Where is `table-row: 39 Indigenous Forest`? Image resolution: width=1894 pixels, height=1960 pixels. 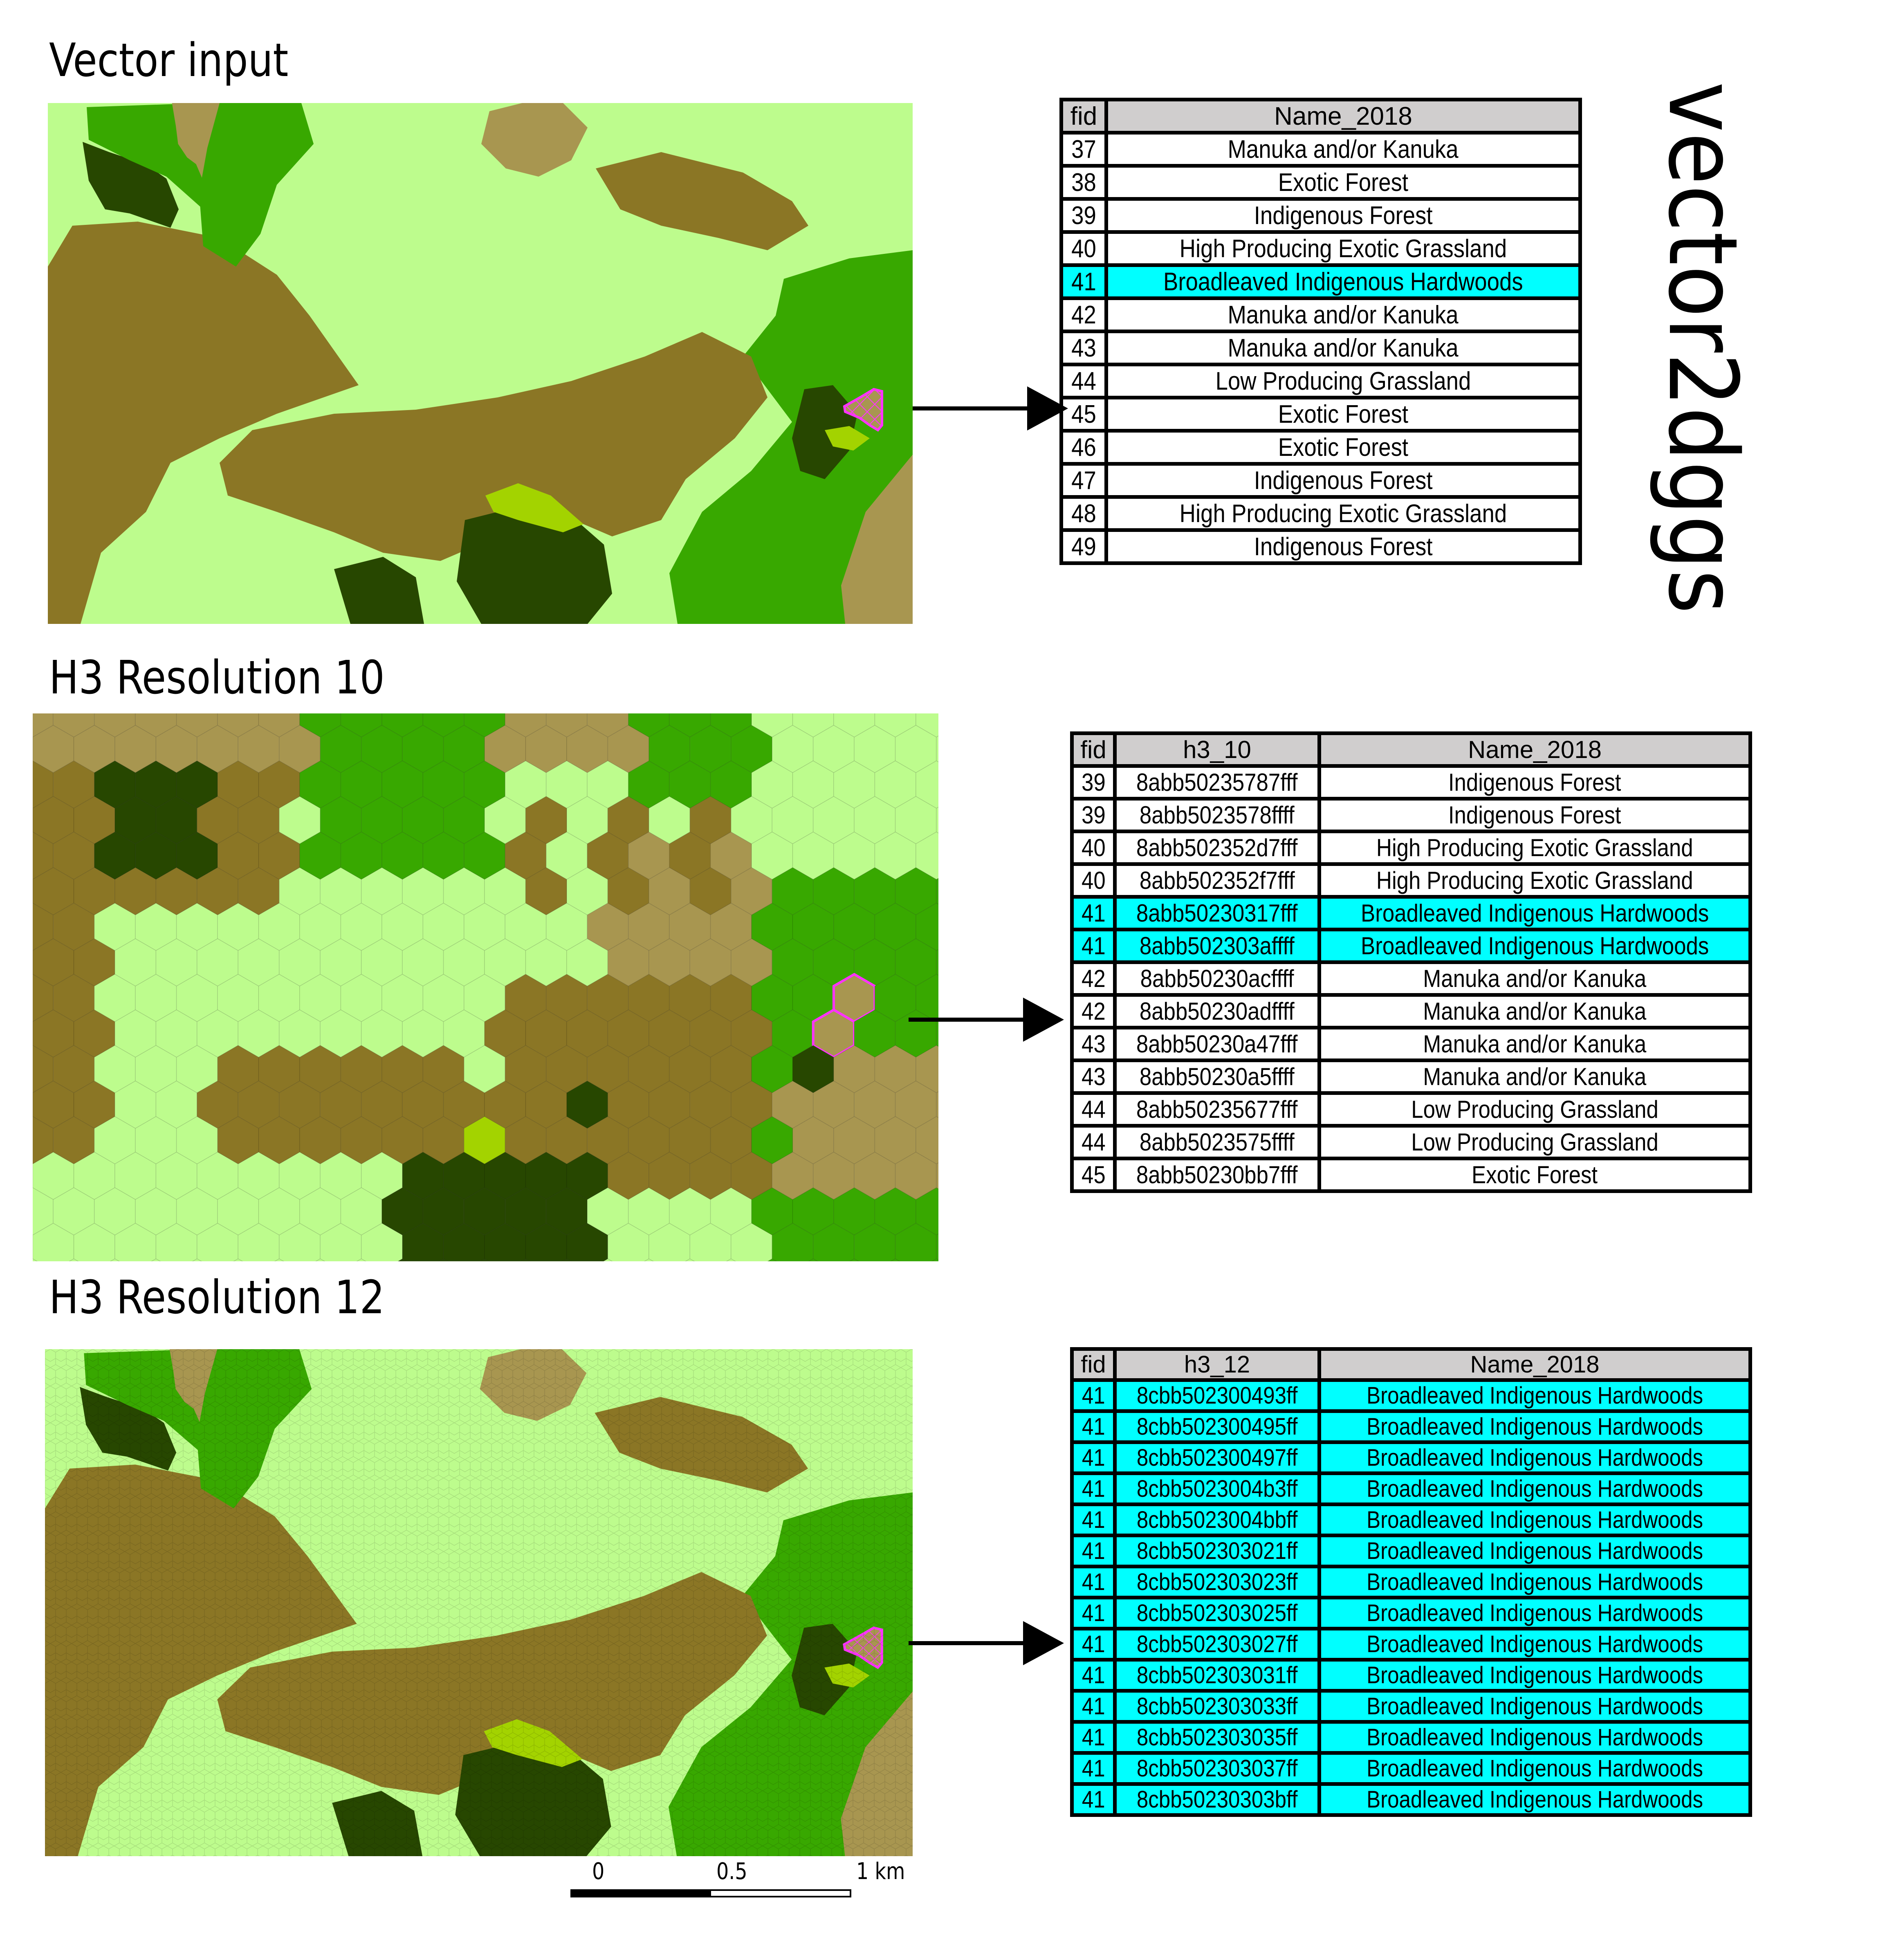 table-row: 39 Indigenous Forest is located at coordinates (1320, 216).